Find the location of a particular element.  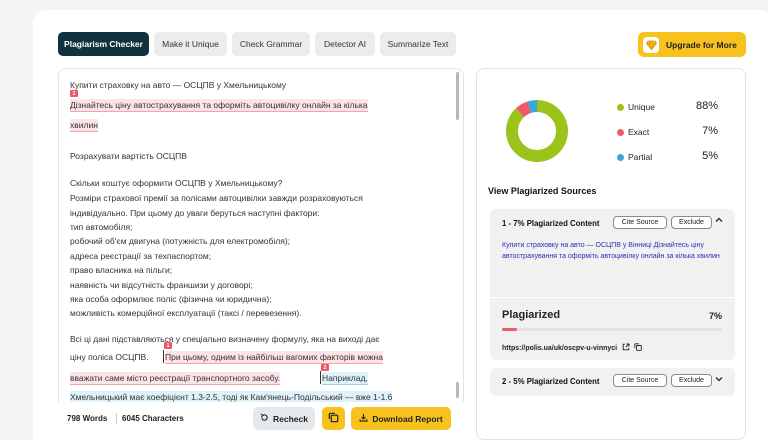

unique-label: Unique is located at coordinates (641, 107).